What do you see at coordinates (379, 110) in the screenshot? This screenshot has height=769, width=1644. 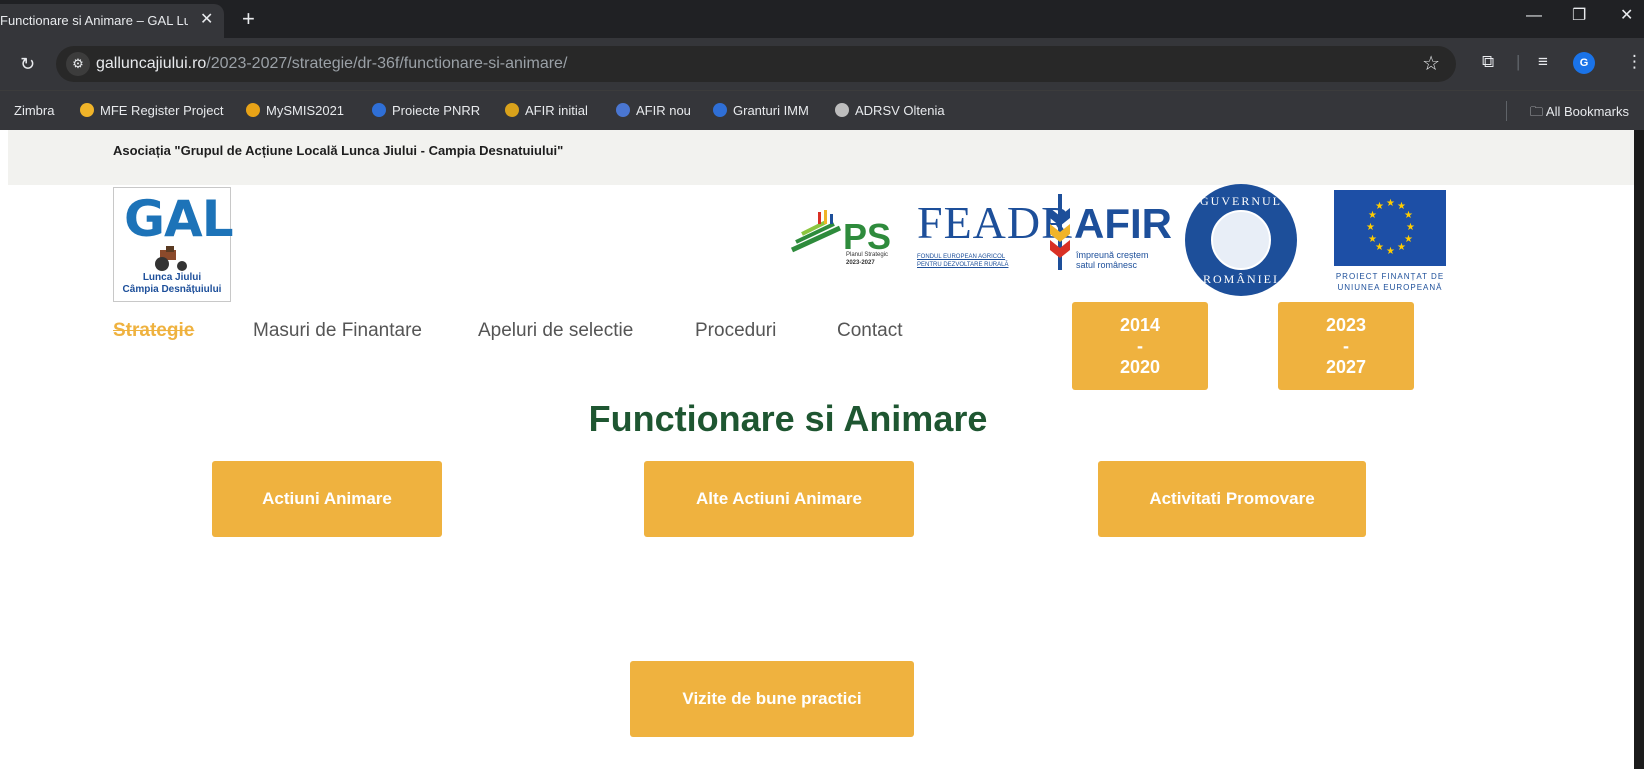 I see `pnrr-icon` at bounding box center [379, 110].